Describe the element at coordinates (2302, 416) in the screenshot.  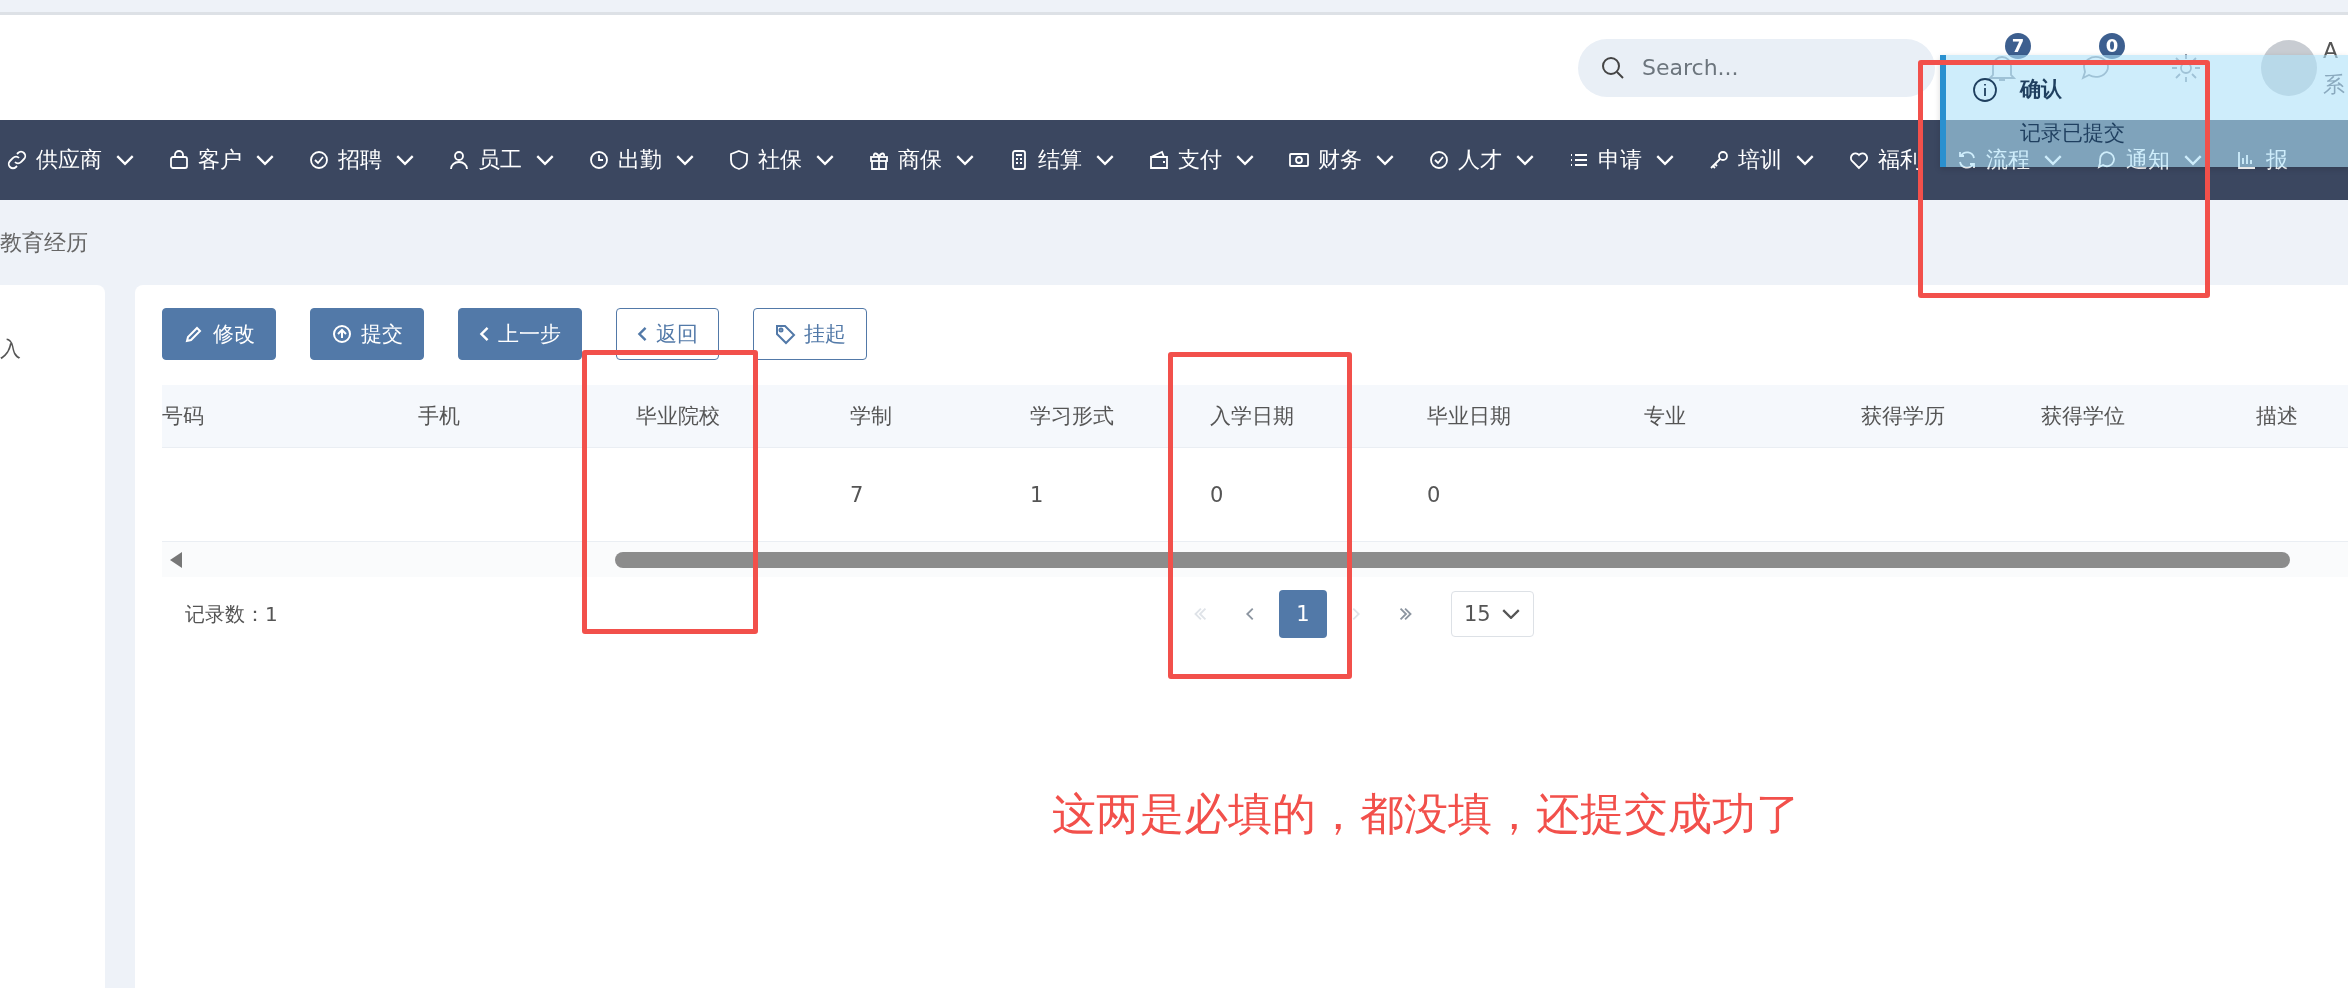
I see `column-header: 描述` at that location.